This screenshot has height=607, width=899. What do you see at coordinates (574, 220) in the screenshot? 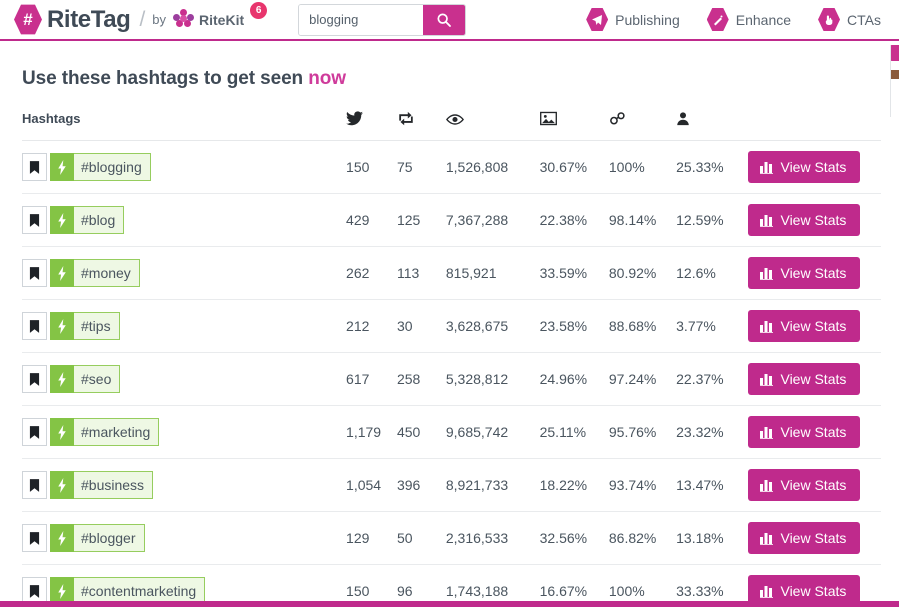
I see `cell-images: 22.38%` at bounding box center [574, 220].